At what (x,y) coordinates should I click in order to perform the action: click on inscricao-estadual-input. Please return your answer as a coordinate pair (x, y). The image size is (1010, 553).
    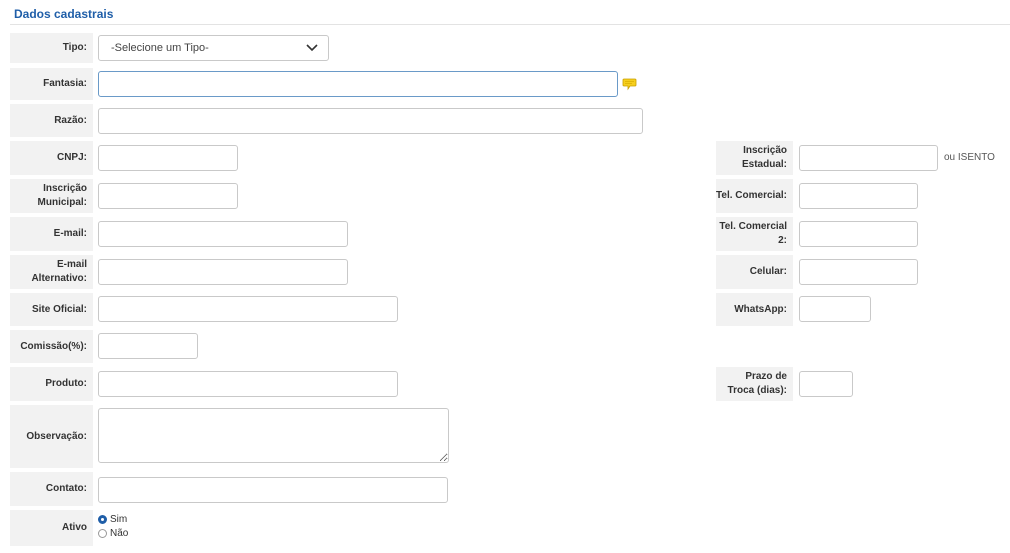
    Looking at the image, I should click on (868, 158).